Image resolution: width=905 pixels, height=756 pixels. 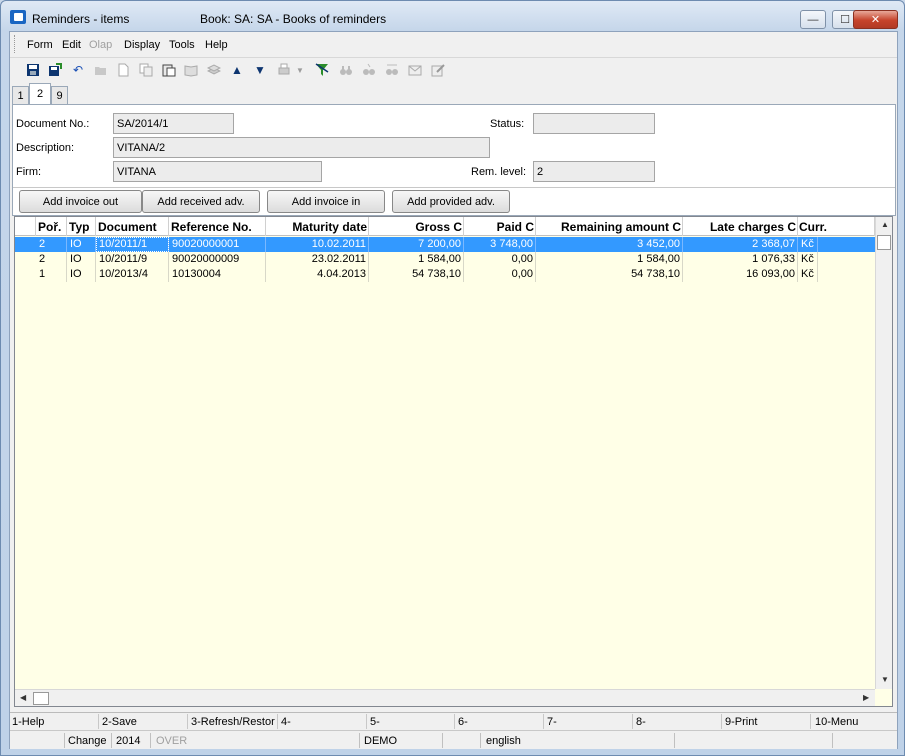 What do you see at coordinates (55, 70) in the screenshot?
I see `save-close-icon` at bounding box center [55, 70].